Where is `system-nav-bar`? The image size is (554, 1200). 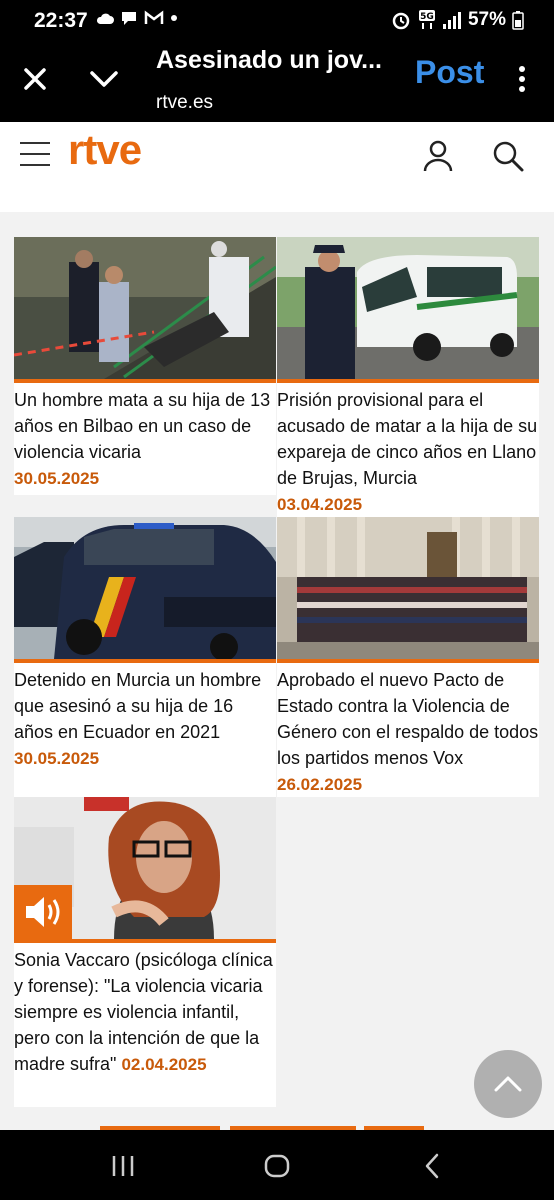 system-nav-bar is located at coordinates (277, 1165).